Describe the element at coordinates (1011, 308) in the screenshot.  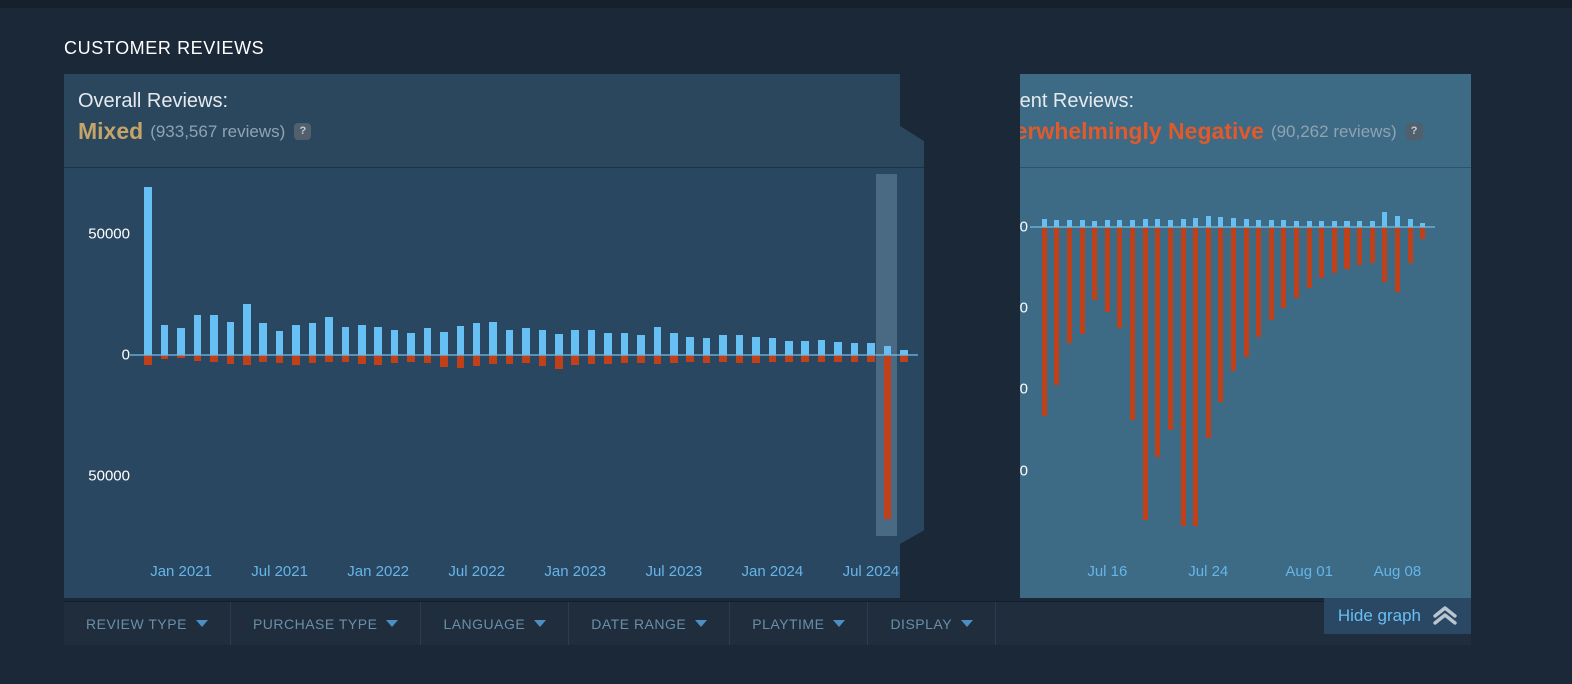
I see `y-axis-tick-label: 2000` at that location.